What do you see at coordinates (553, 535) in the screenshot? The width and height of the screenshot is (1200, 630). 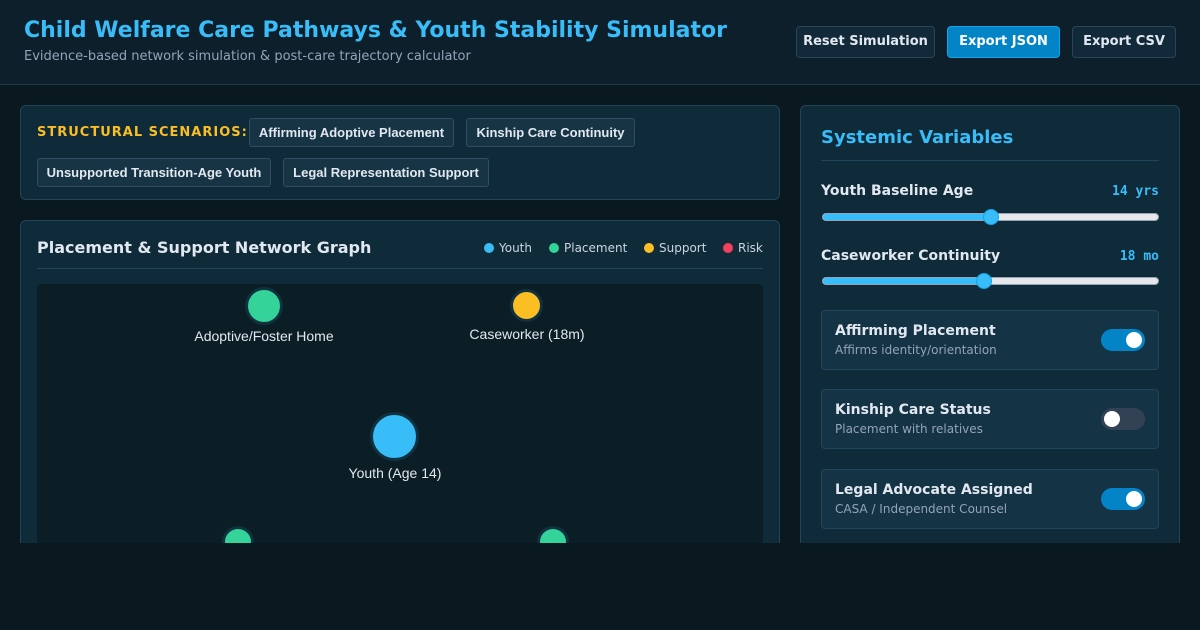 I see `placement-node-b` at bounding box center [553, 535].